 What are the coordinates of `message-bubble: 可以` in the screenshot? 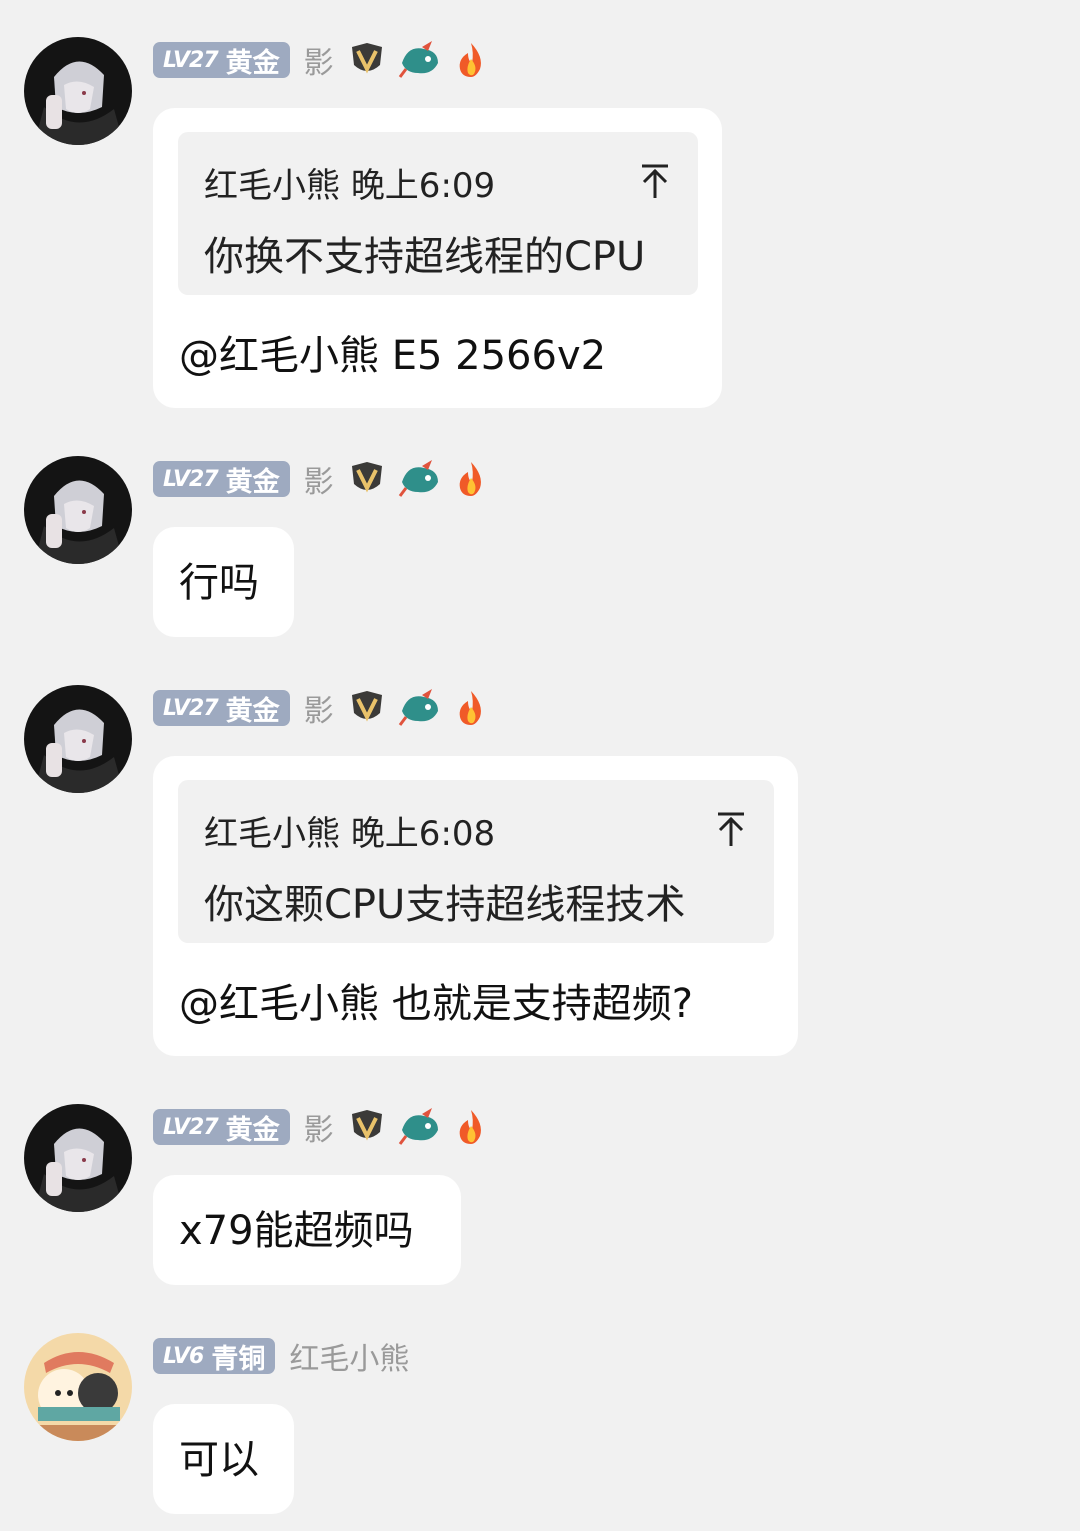 It's located at (223, 1459).